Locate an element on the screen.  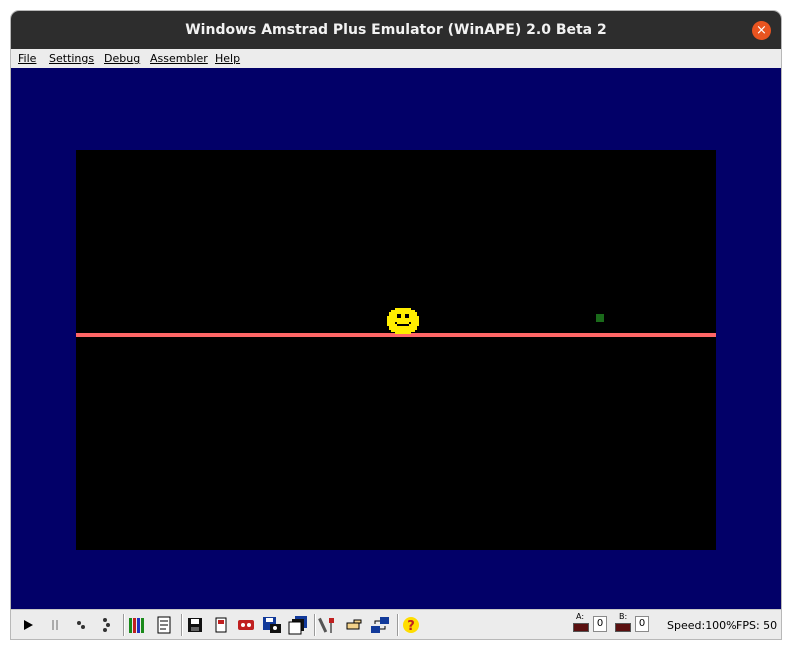
menu-assembler: Assembler is located at coordinates (179, 58).